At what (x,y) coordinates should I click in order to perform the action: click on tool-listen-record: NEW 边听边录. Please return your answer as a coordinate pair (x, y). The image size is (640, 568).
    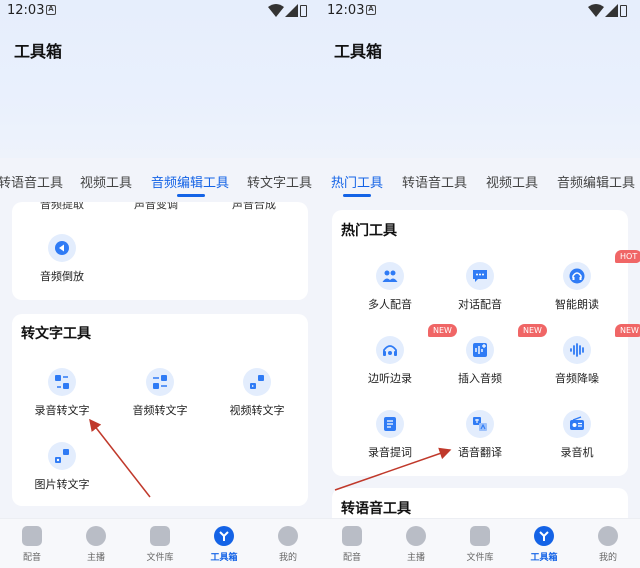
    Looking at the image, I should click on (401, 355).